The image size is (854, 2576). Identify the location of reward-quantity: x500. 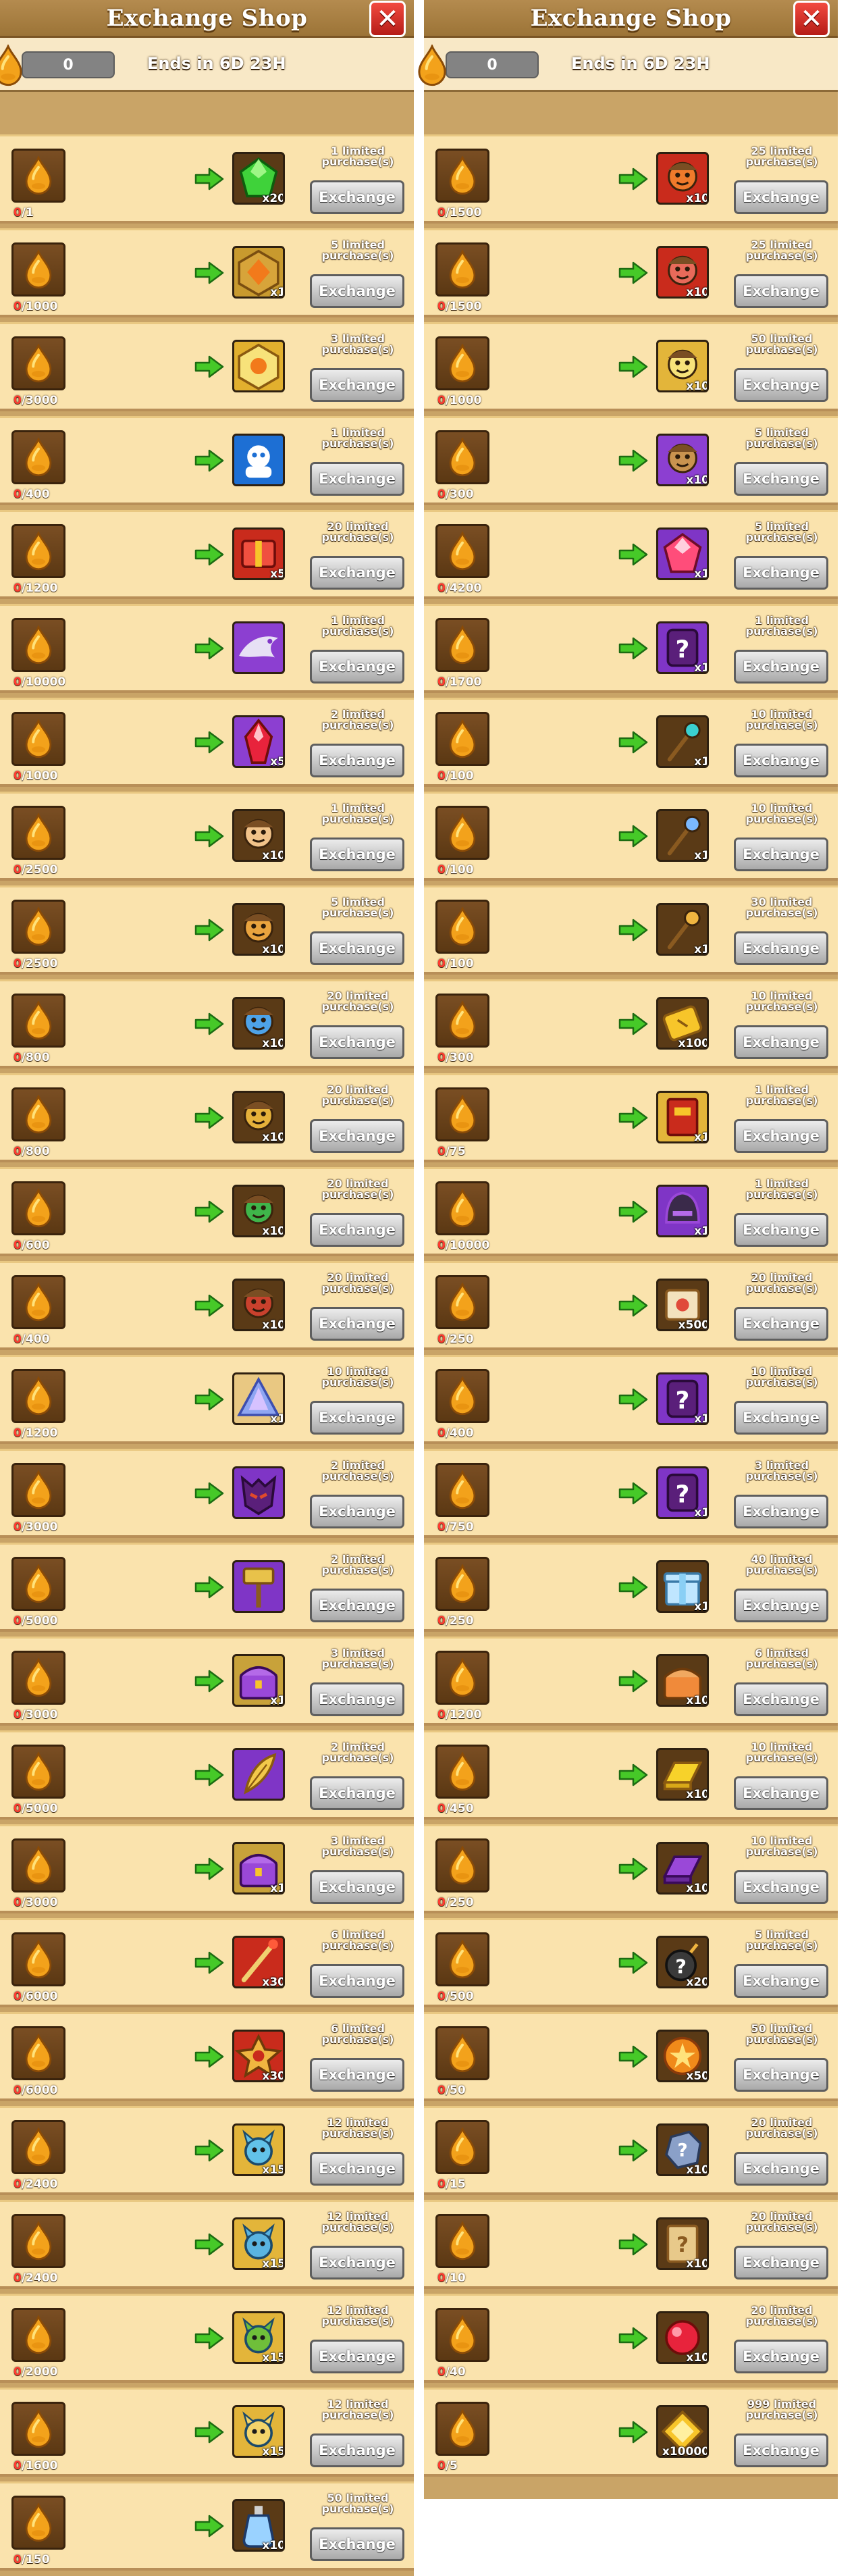
(693, 1324).